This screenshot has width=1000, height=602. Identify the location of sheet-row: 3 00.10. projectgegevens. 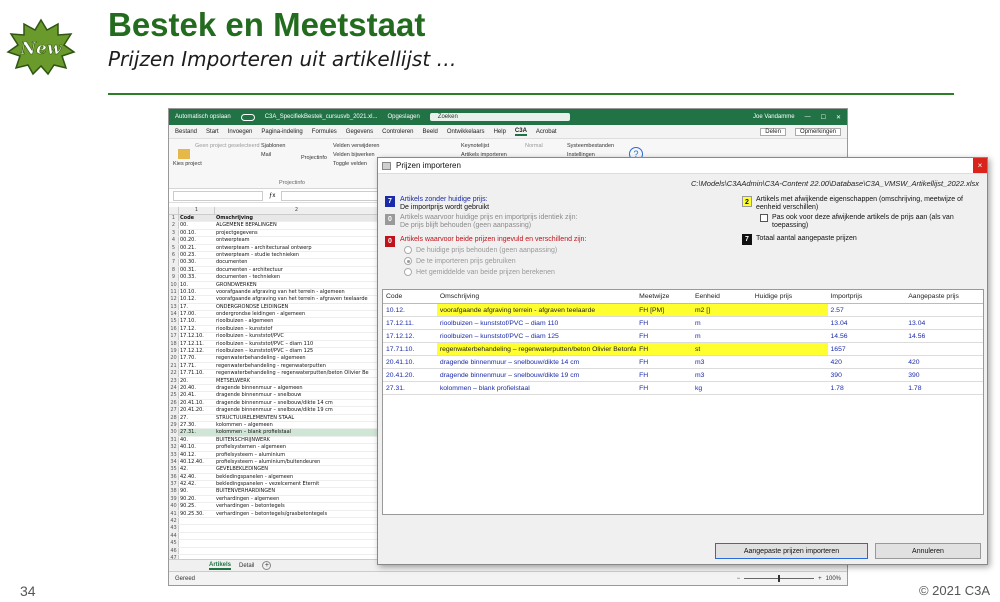
(274, 233).